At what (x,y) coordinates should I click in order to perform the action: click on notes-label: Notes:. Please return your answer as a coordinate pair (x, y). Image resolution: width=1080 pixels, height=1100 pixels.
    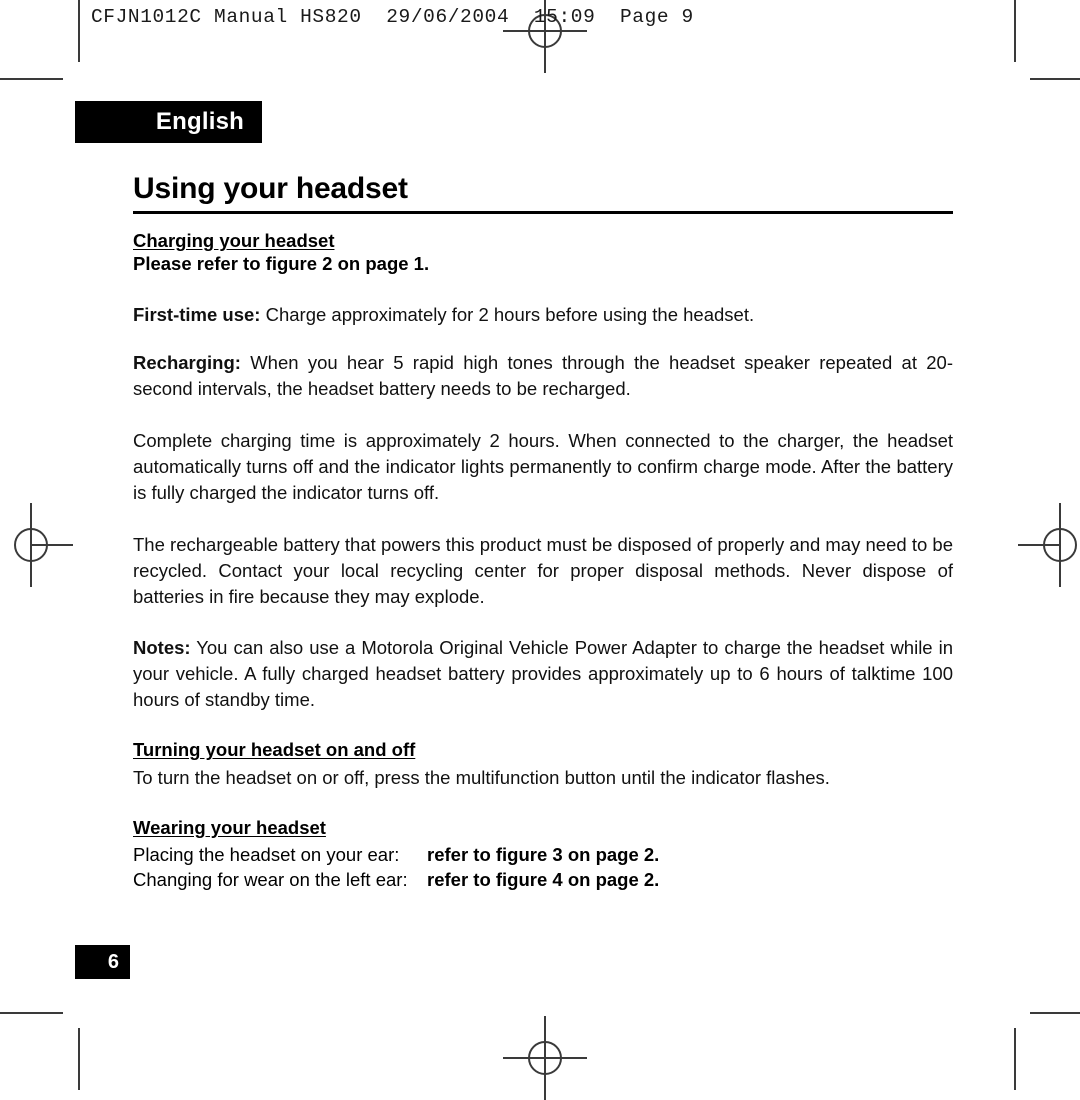
    Looking at the image, I should click on (162, 648).